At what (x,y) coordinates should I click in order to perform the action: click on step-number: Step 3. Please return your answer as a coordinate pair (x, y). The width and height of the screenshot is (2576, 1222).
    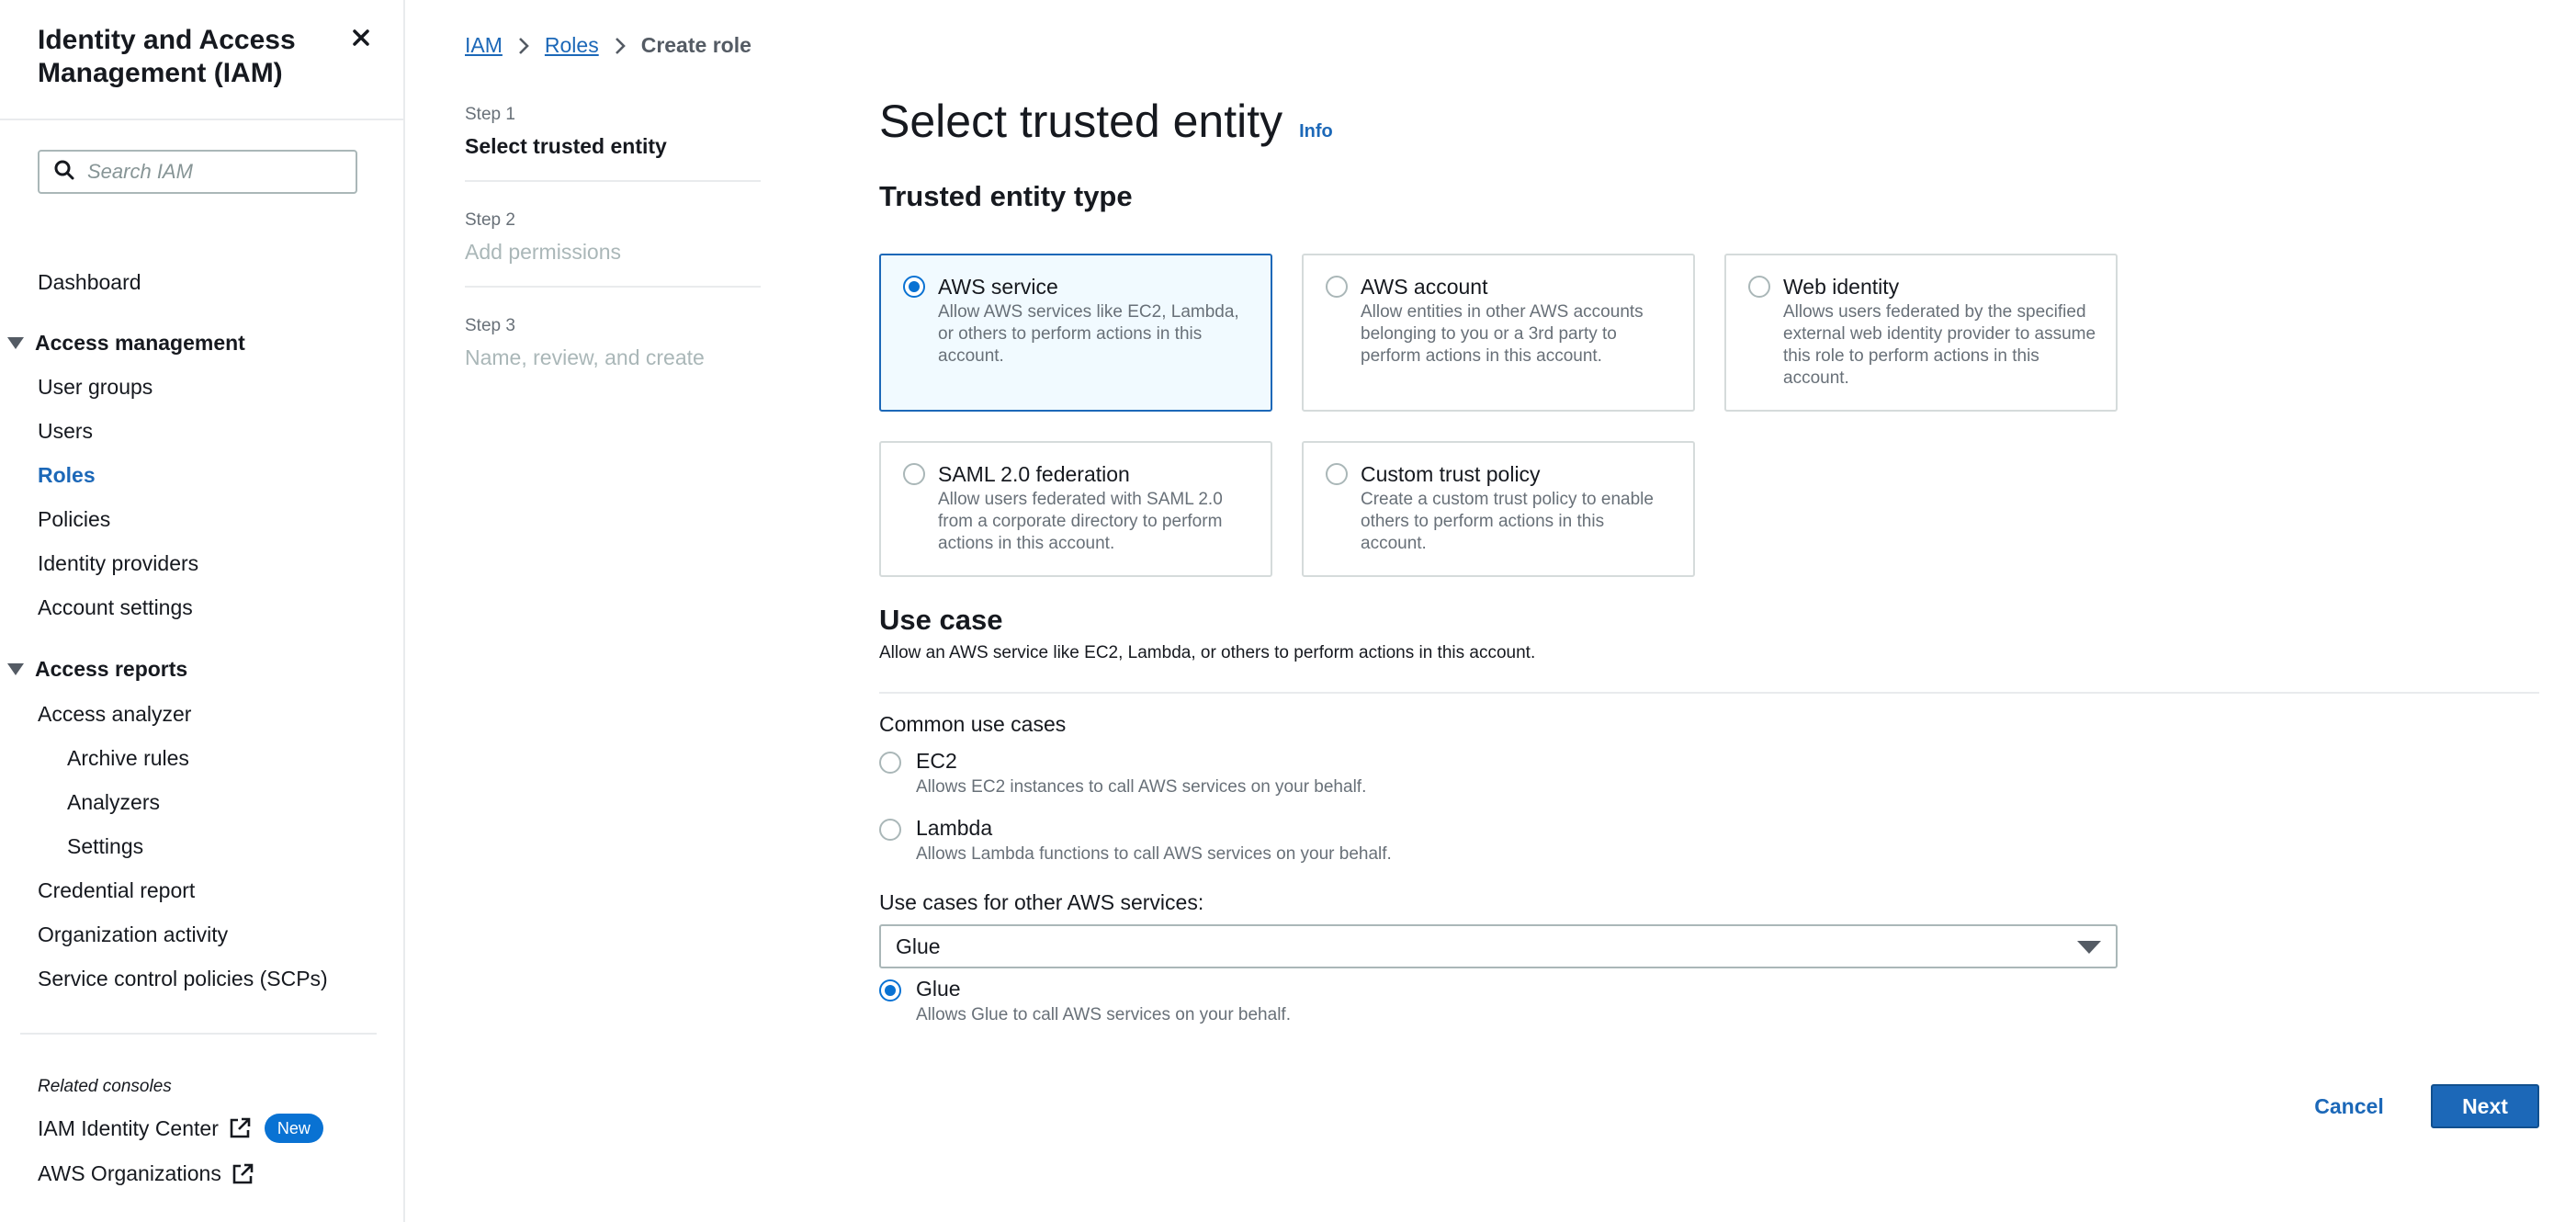
    Looking at the image, I should click on (490, 325).